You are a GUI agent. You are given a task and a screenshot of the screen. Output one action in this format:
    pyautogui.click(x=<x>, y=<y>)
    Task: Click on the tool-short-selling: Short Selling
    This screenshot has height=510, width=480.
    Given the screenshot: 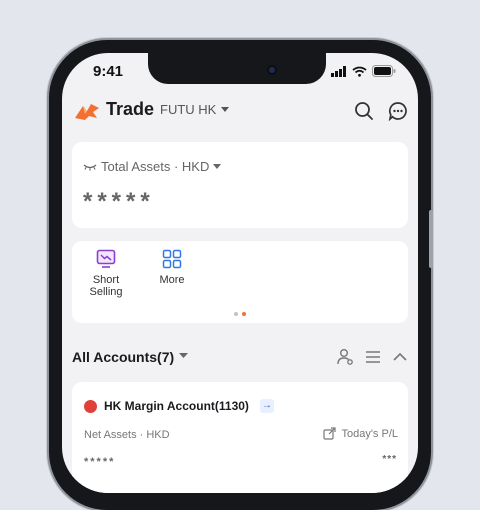 What is the action you would take?
    pyautogui.click(x=106, y=273)
    